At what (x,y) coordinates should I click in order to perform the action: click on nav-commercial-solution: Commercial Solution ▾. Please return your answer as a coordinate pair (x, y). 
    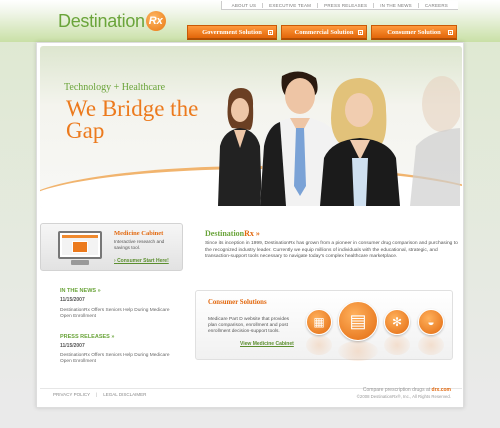
    Looking at the image, I should click on (324, 32).